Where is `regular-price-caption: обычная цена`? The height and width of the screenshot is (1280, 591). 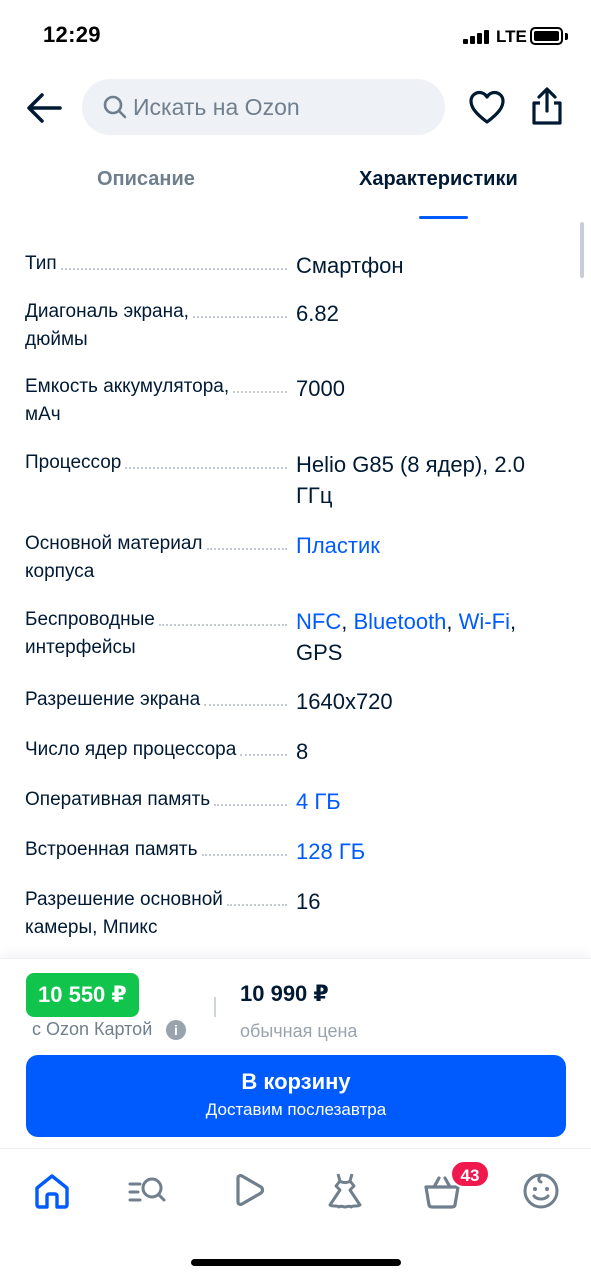 regular-price-caption: обычная цена is located at coordinates (299, 1031).